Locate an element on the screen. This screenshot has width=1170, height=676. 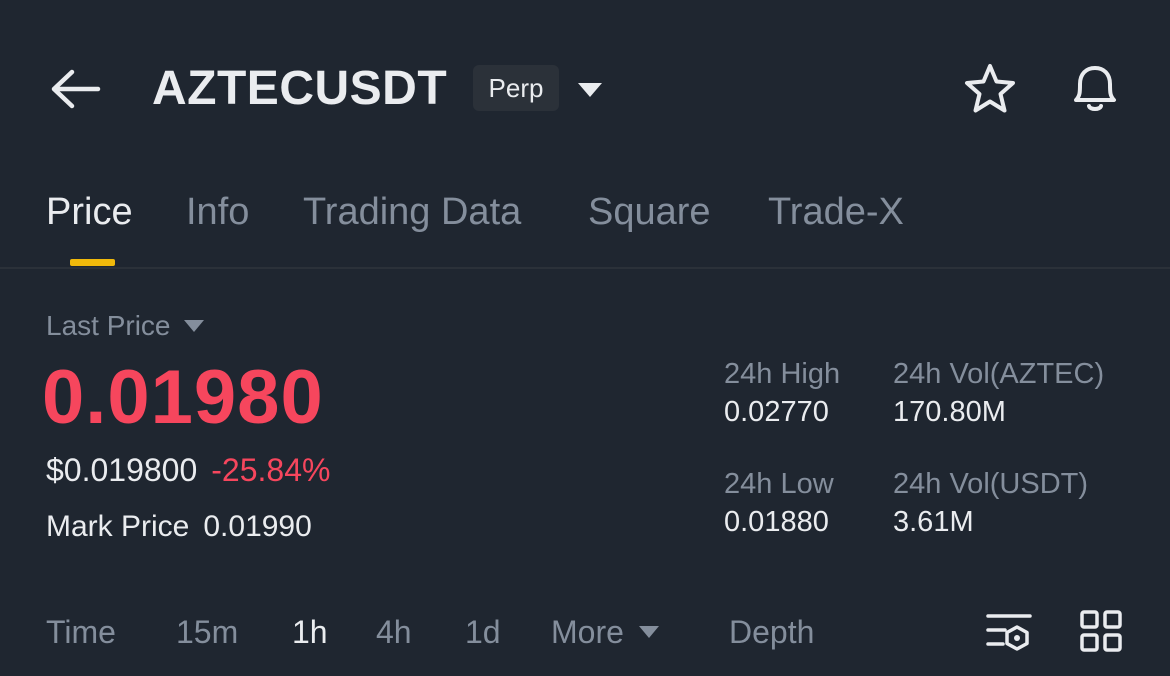
contract-type-badge: Perp is located at coordinates (516, 88).